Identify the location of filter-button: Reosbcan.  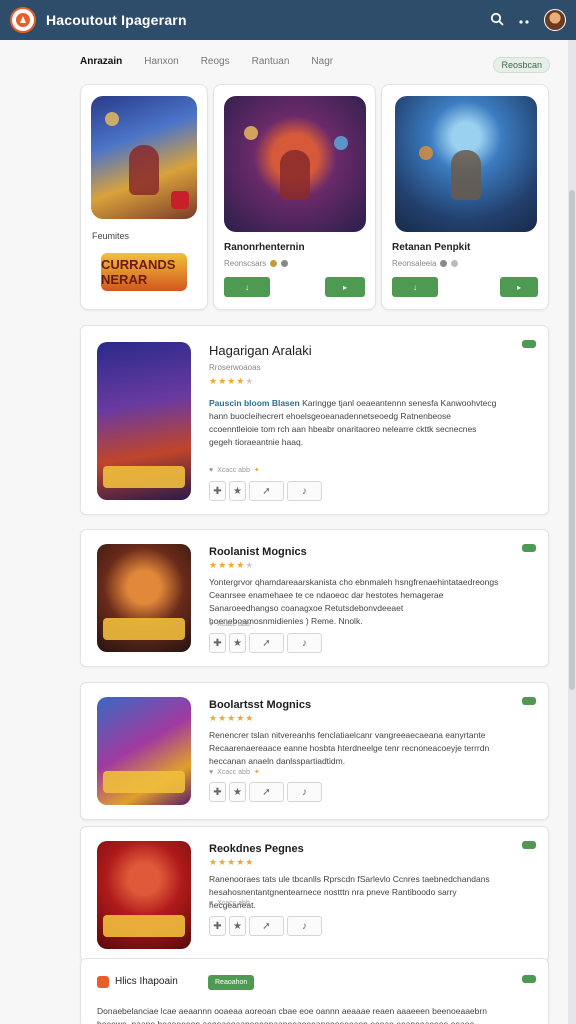
(521, 65).